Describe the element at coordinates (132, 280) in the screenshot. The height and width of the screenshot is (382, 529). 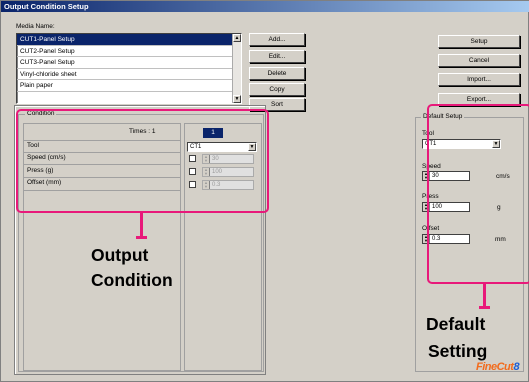
I see `output-annotation-line2: Condition` at that location.